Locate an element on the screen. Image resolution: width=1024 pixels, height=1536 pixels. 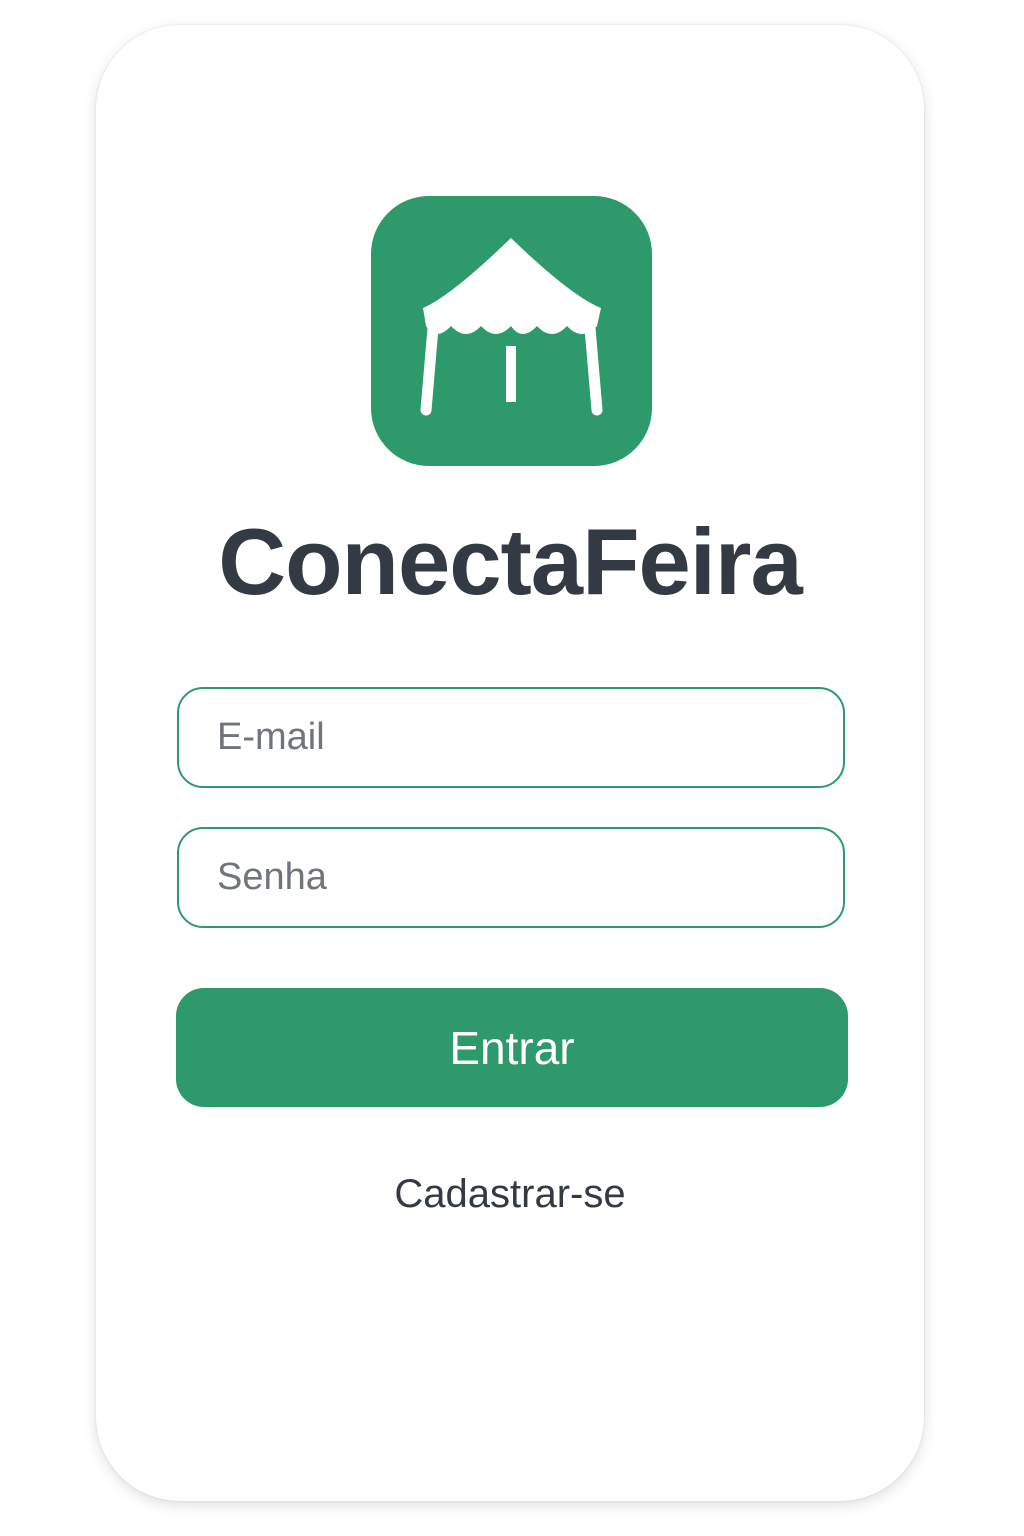
app-title: ConectaFeira is located at coordinates (510, 561).